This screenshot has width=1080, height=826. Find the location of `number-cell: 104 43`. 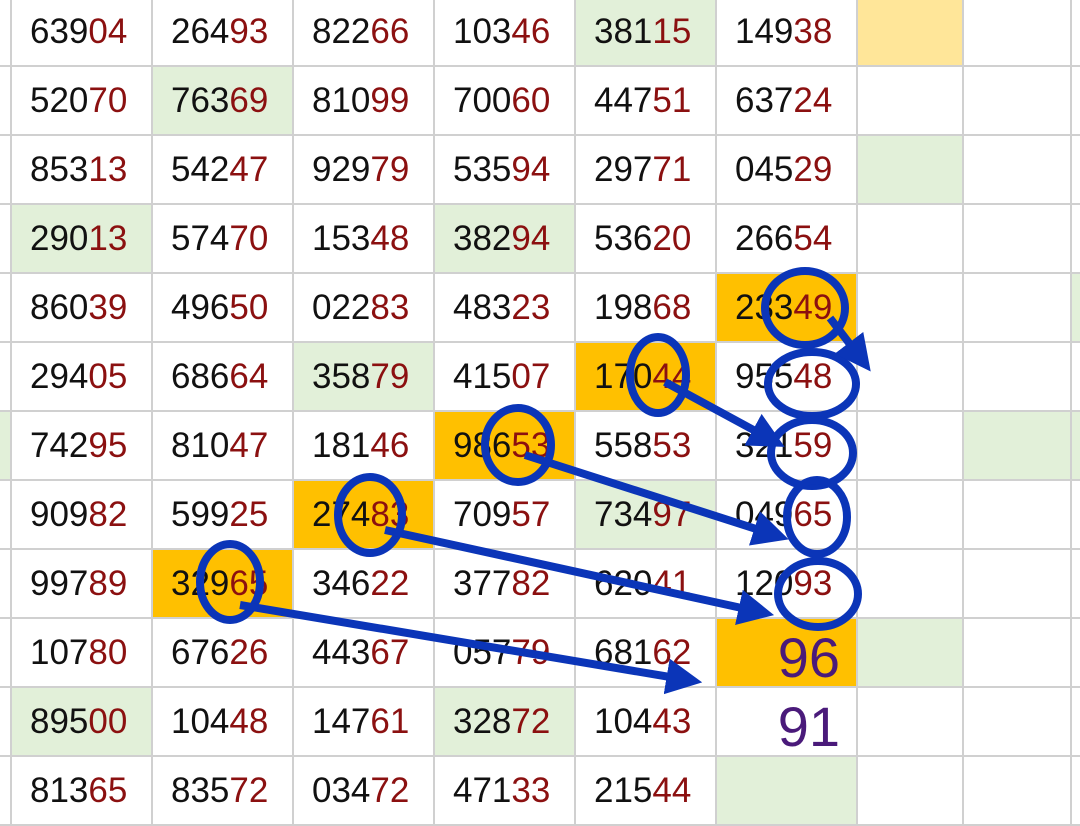

number-cell: 104 43 is located at coordinates (646, 722).